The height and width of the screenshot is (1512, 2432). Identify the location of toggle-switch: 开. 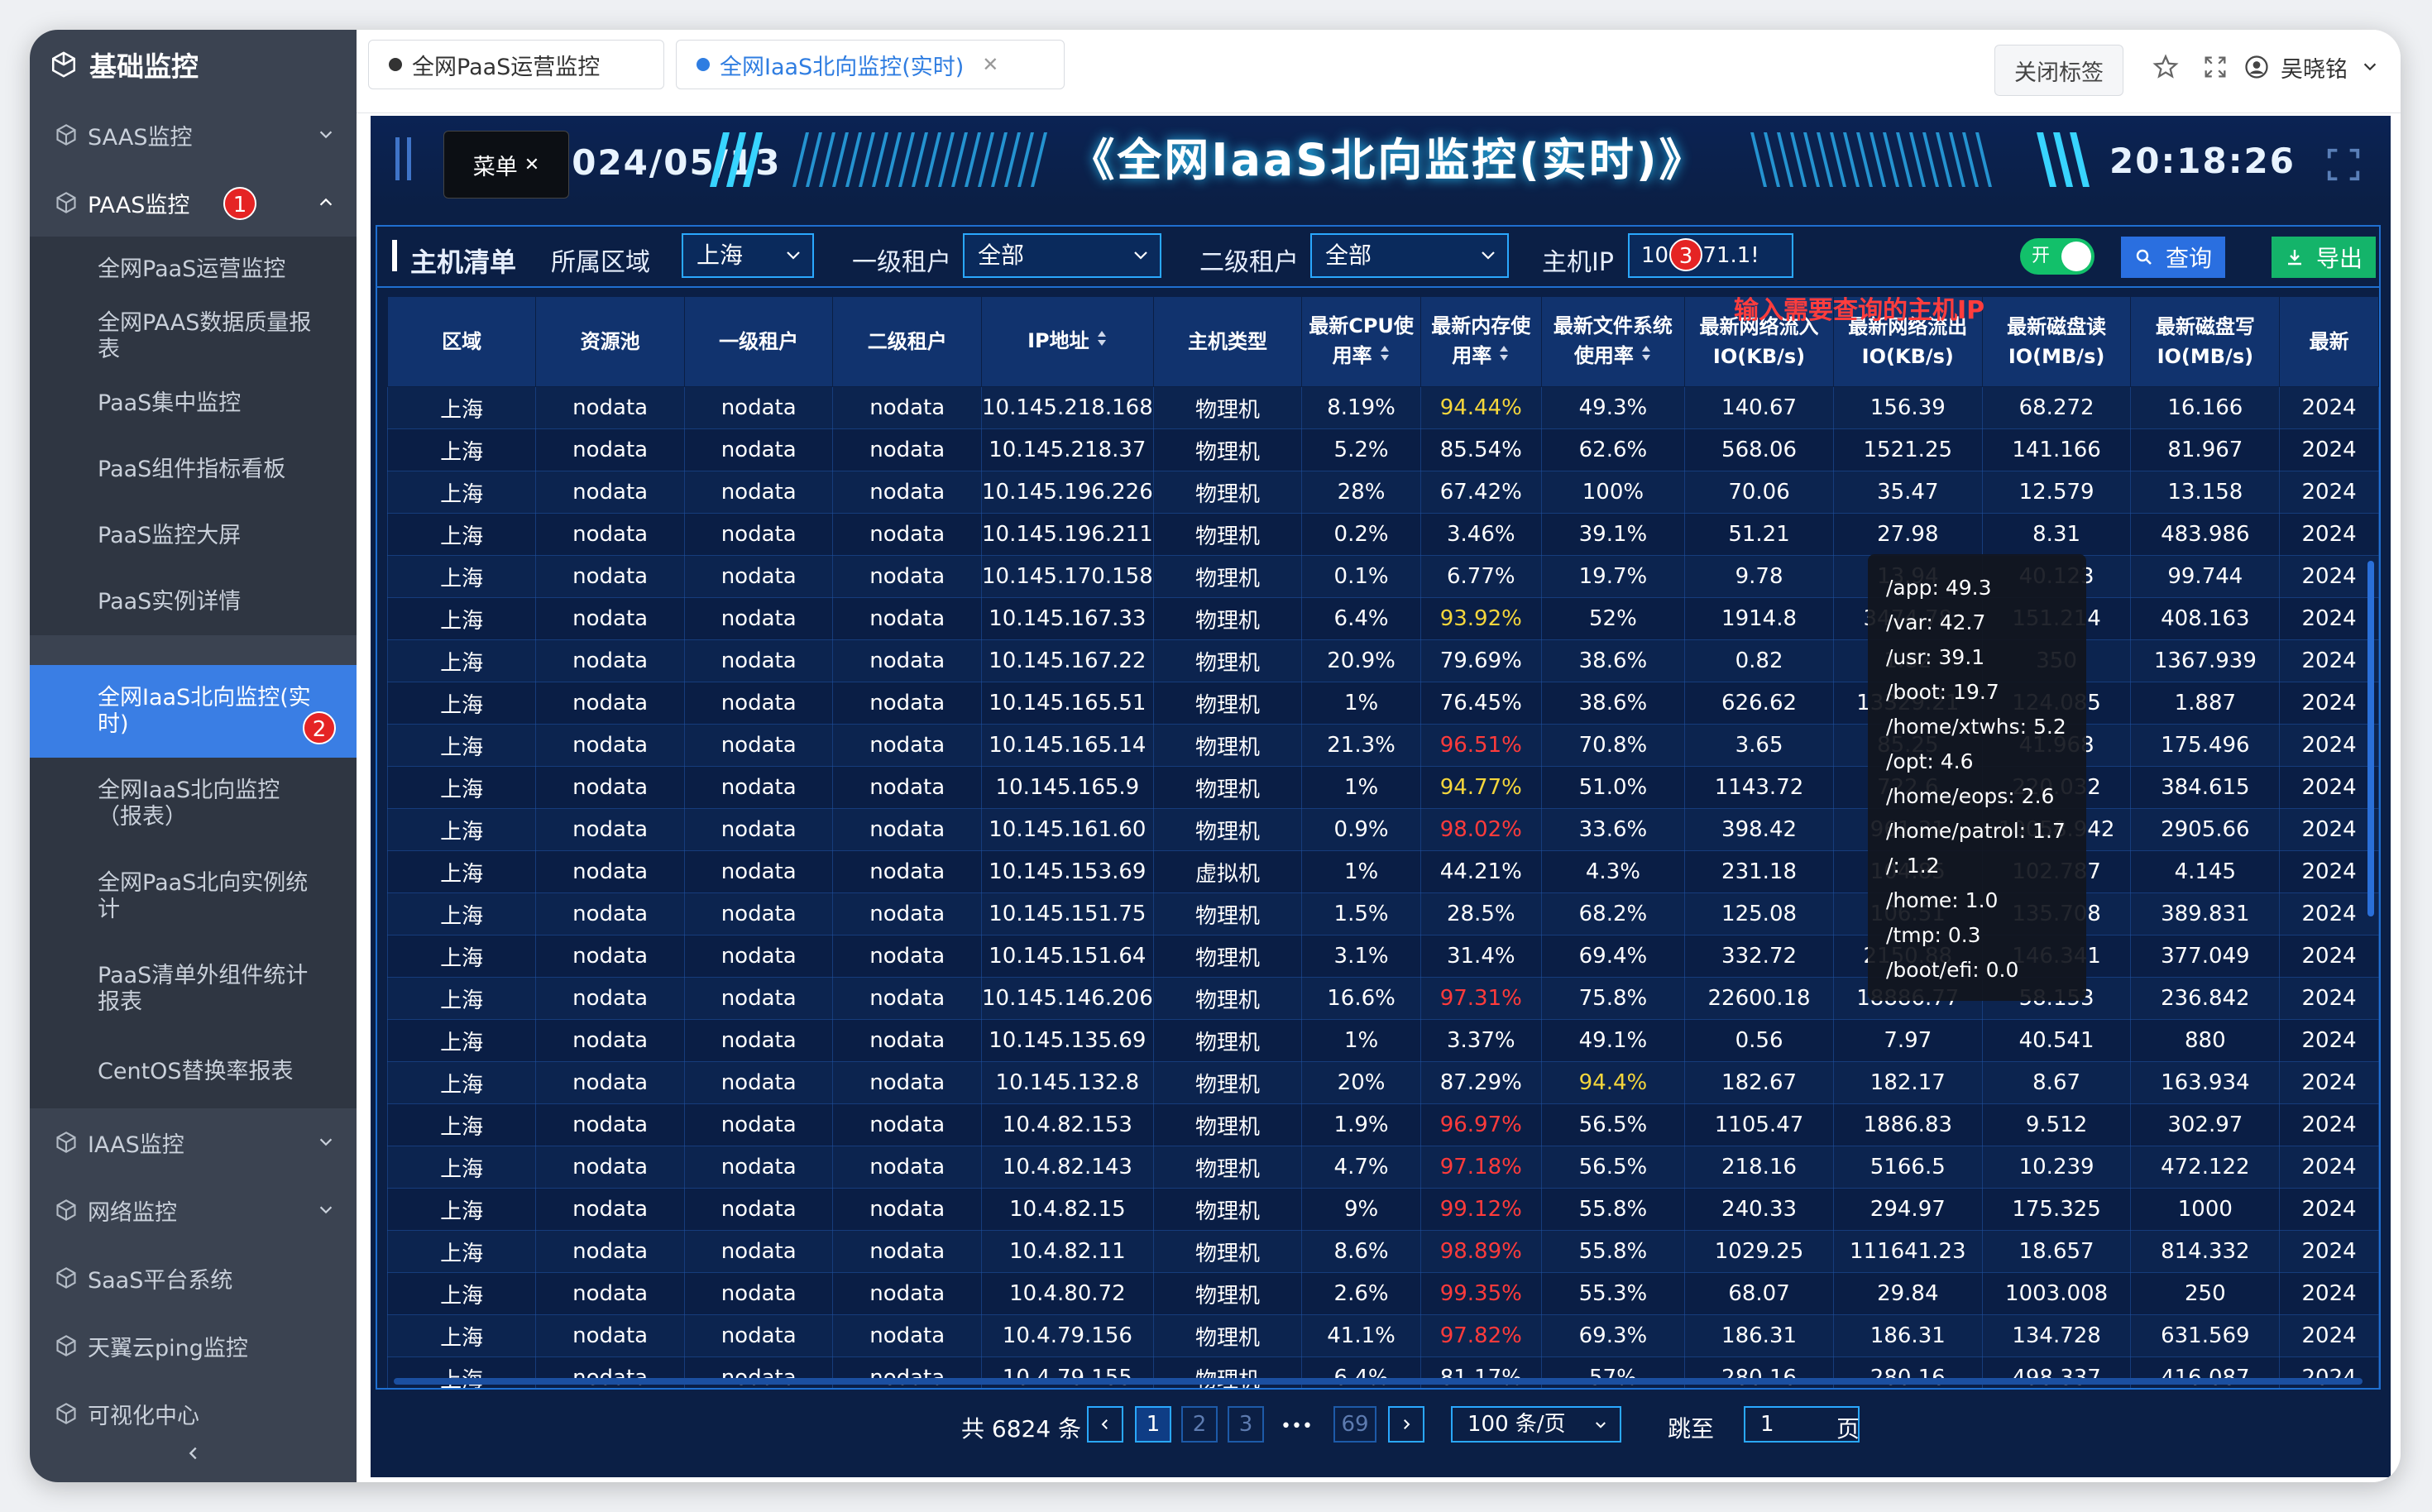
(2057, 256).